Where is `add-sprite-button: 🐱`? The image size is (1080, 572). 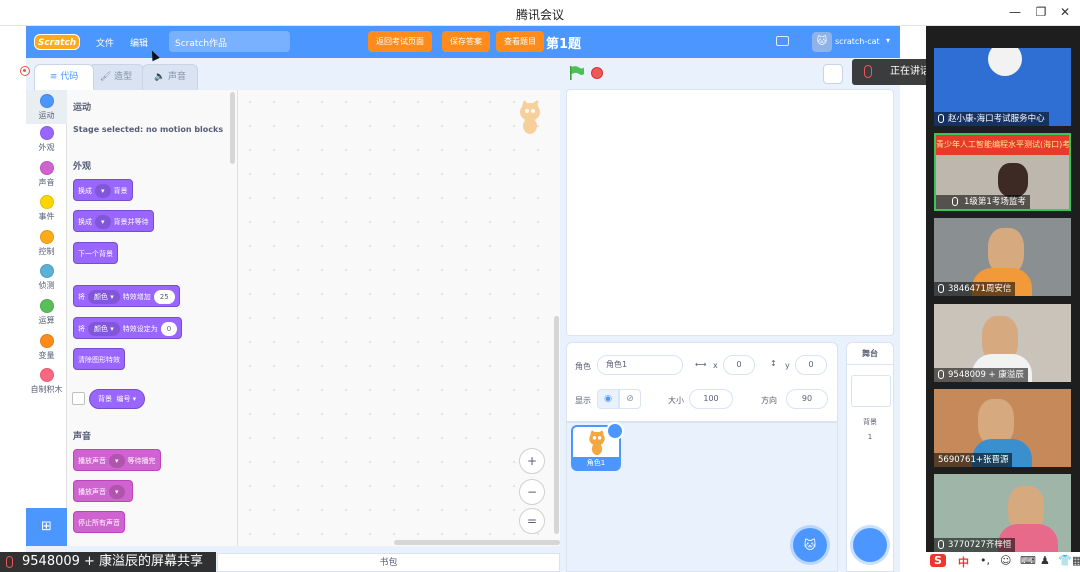 add-sprite-button: 🐱 is located at coordinates (810, 545).